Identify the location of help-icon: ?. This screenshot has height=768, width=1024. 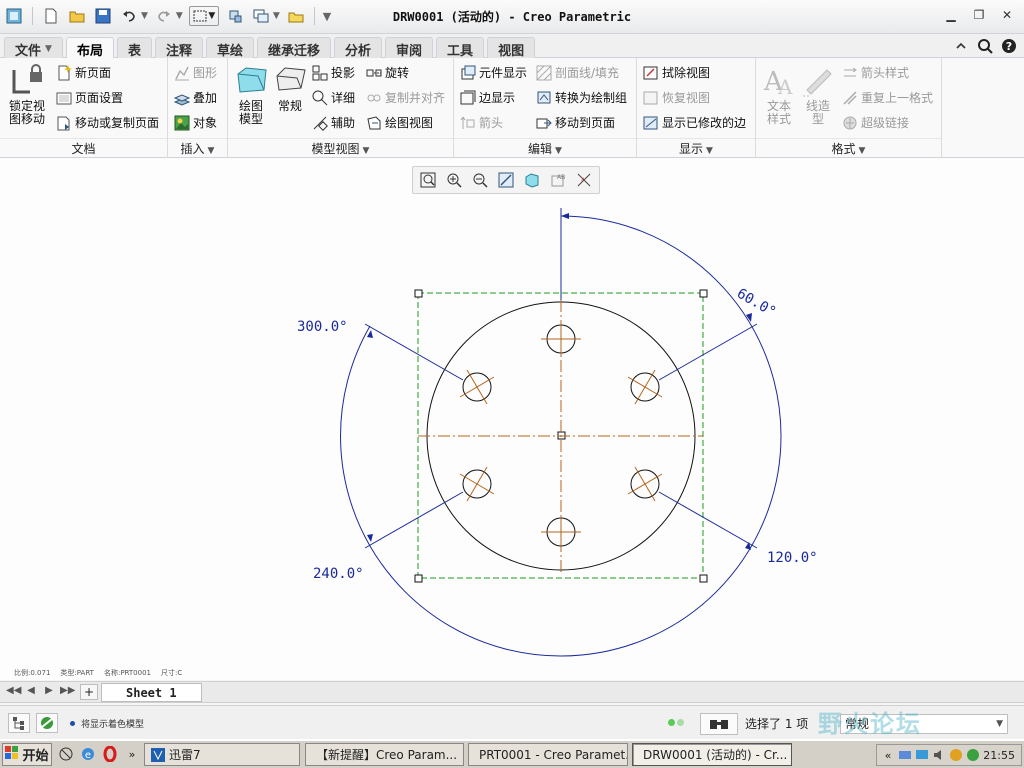
(1009, 46).